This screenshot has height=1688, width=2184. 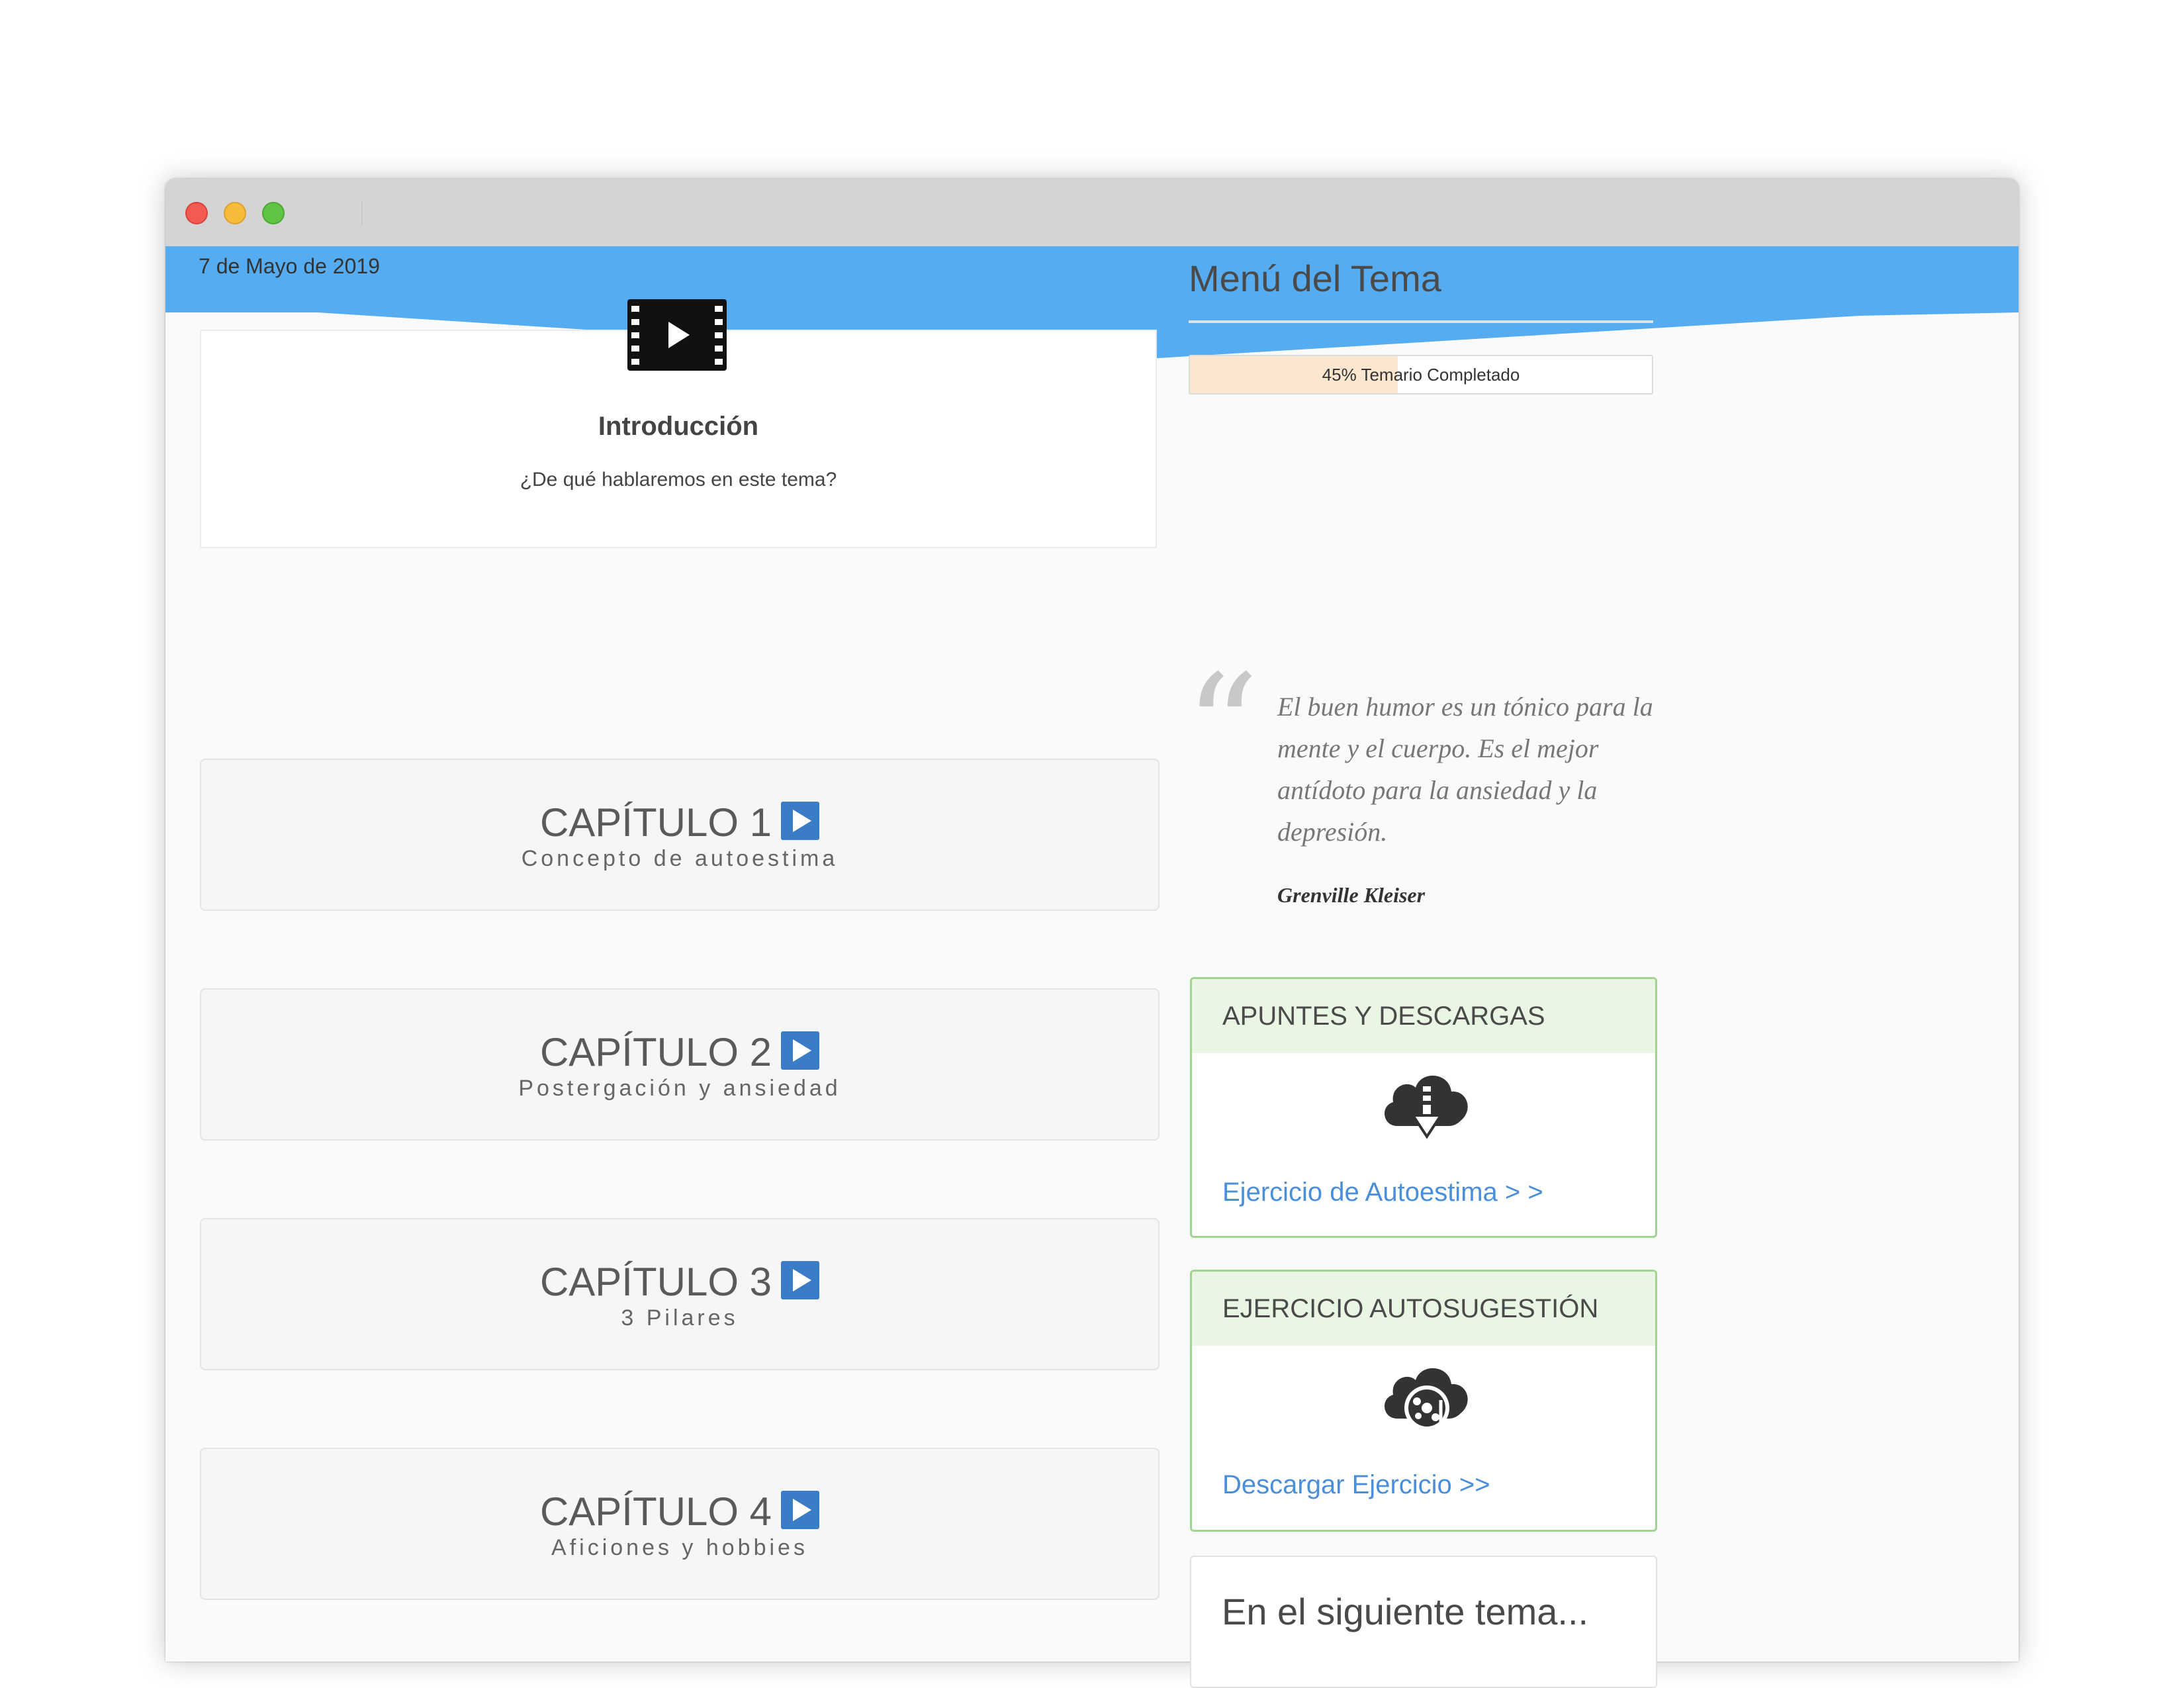 I want to click on chapter-3-card: CAPÍTULO 3 3 Pilares, so click(x=680, y=1294).